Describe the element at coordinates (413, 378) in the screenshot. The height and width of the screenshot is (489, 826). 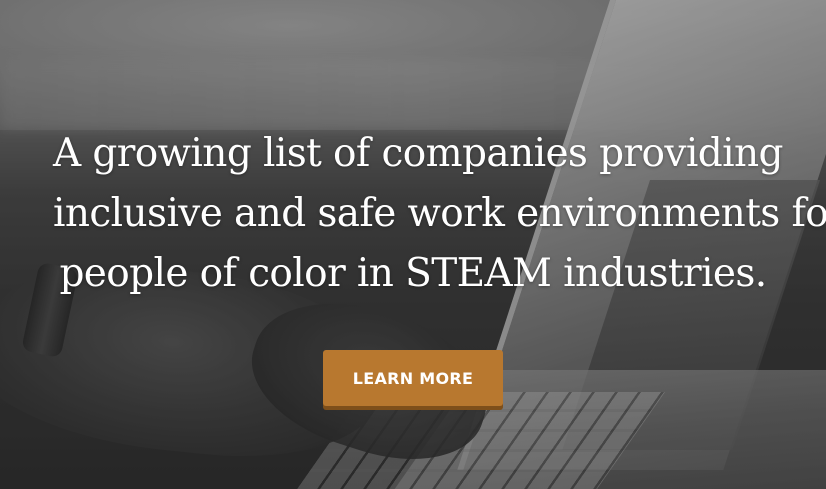
I see `learn-more-button: LEARN MORE` at that location.